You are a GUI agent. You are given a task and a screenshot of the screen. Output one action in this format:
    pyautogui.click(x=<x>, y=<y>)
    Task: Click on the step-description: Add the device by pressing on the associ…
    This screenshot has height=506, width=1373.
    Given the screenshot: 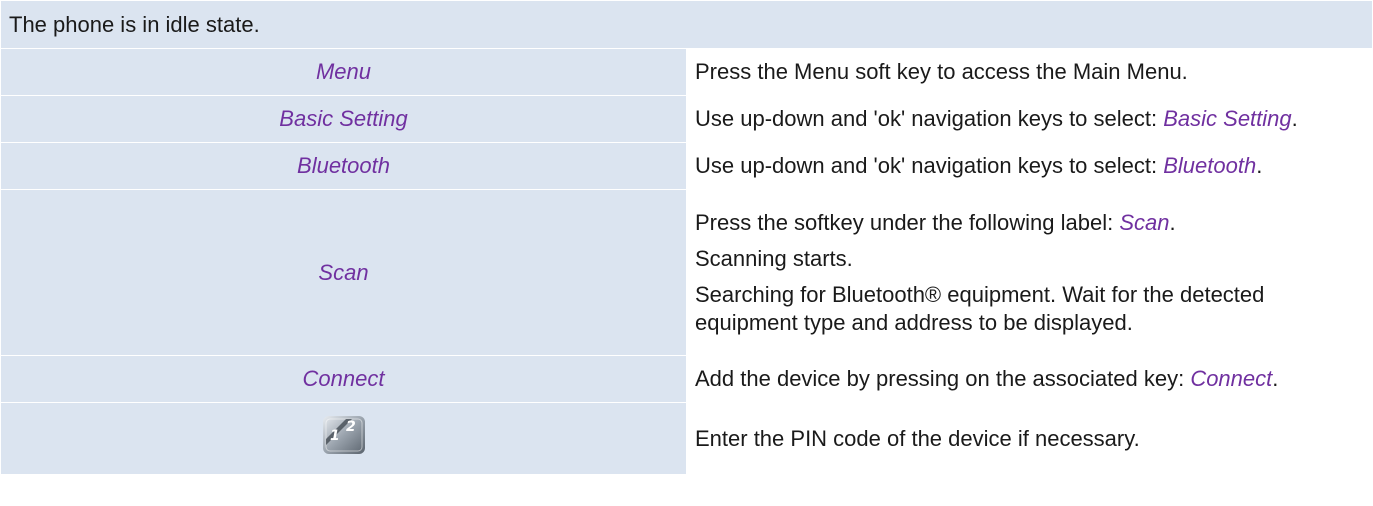 What is the action you would take?
    pyautogui.click(x=1029, y=379)
    